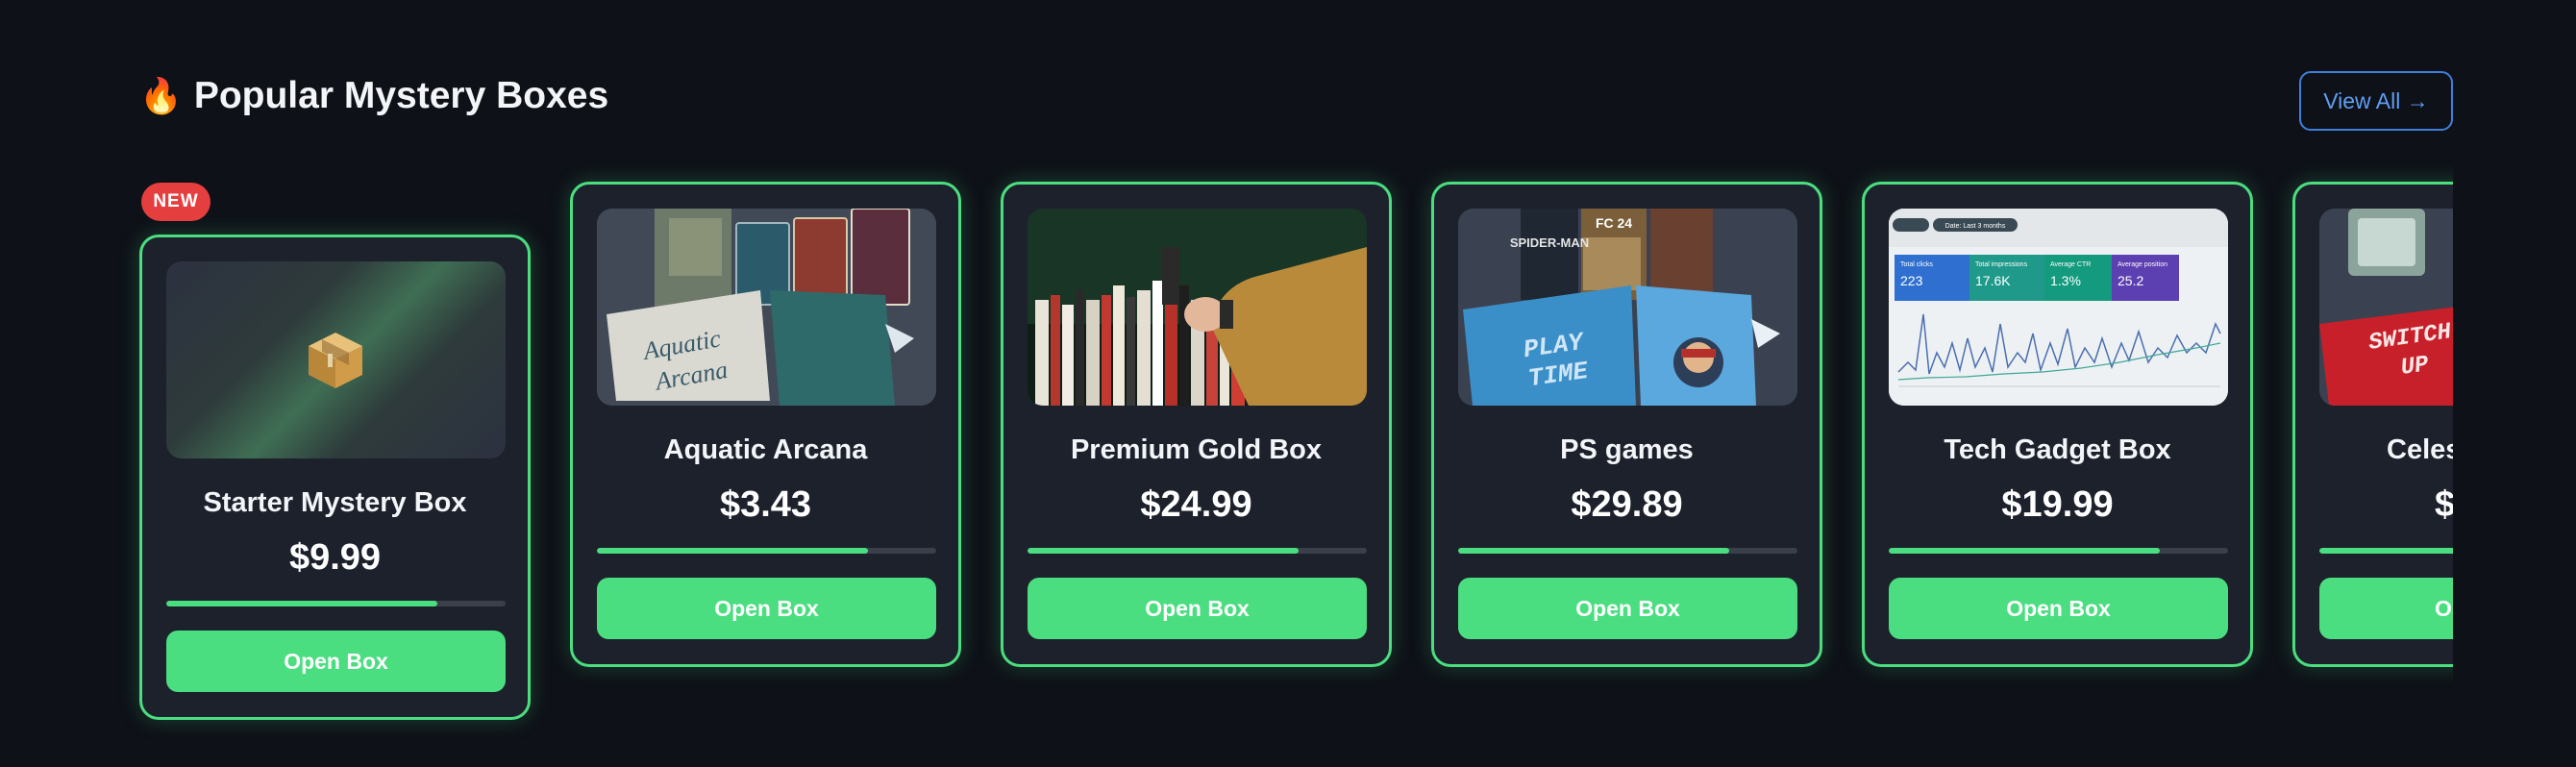 The width and height of the screenshot is (2576, 767). I want to click on bookshelf-image, so click(1197, 307).